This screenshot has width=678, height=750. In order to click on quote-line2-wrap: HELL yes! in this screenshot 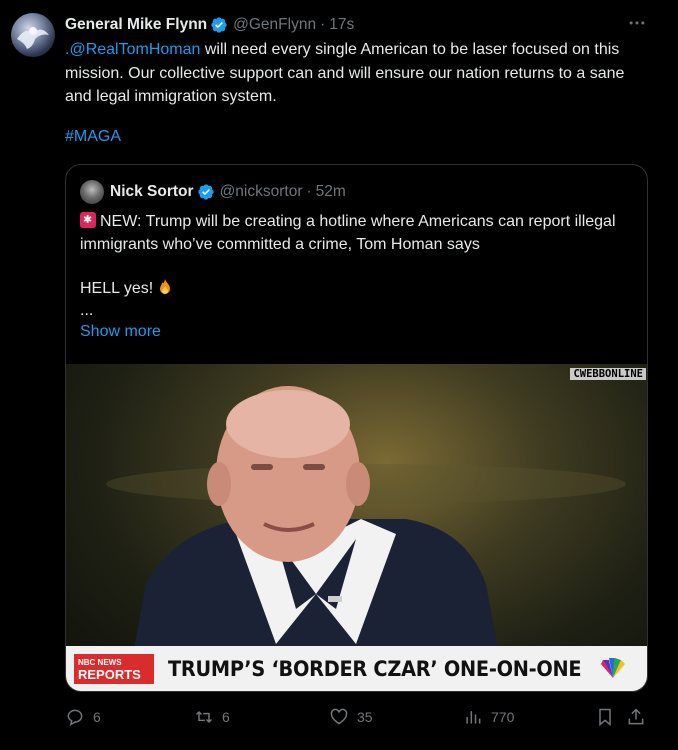, I will do `click(126, 288)`.